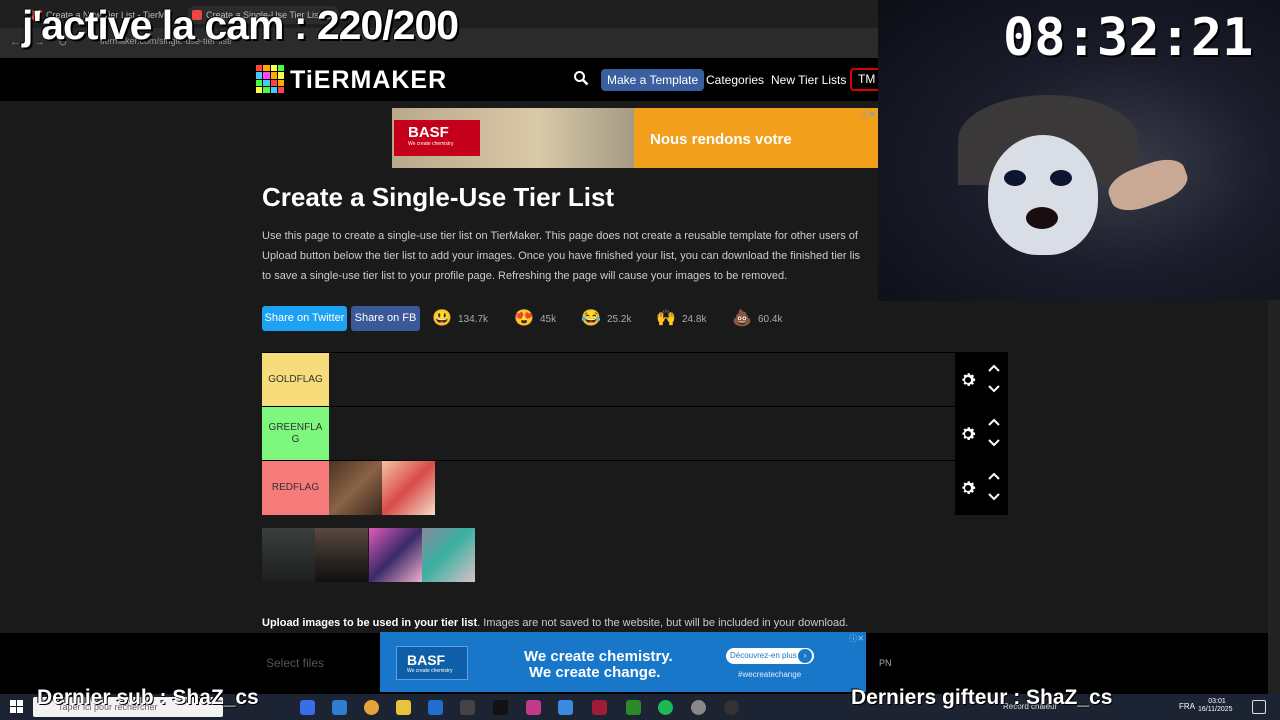 This screenshot has width=1280, height=720. Describe the element at coordinates (653, 80) in the screenshot. I see `make-template-button: Make a Template` at that location.